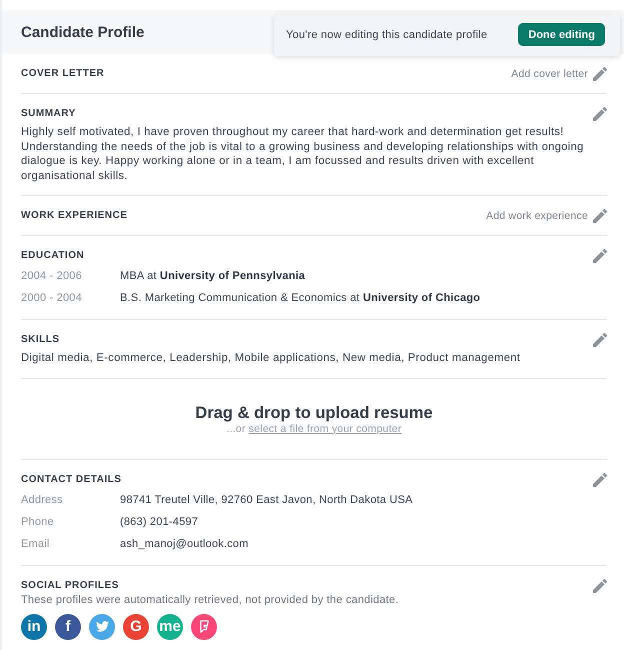  Describe the element at coordinates (68, 627) in the screenshot. I see `social-profile-link: f` at that location.